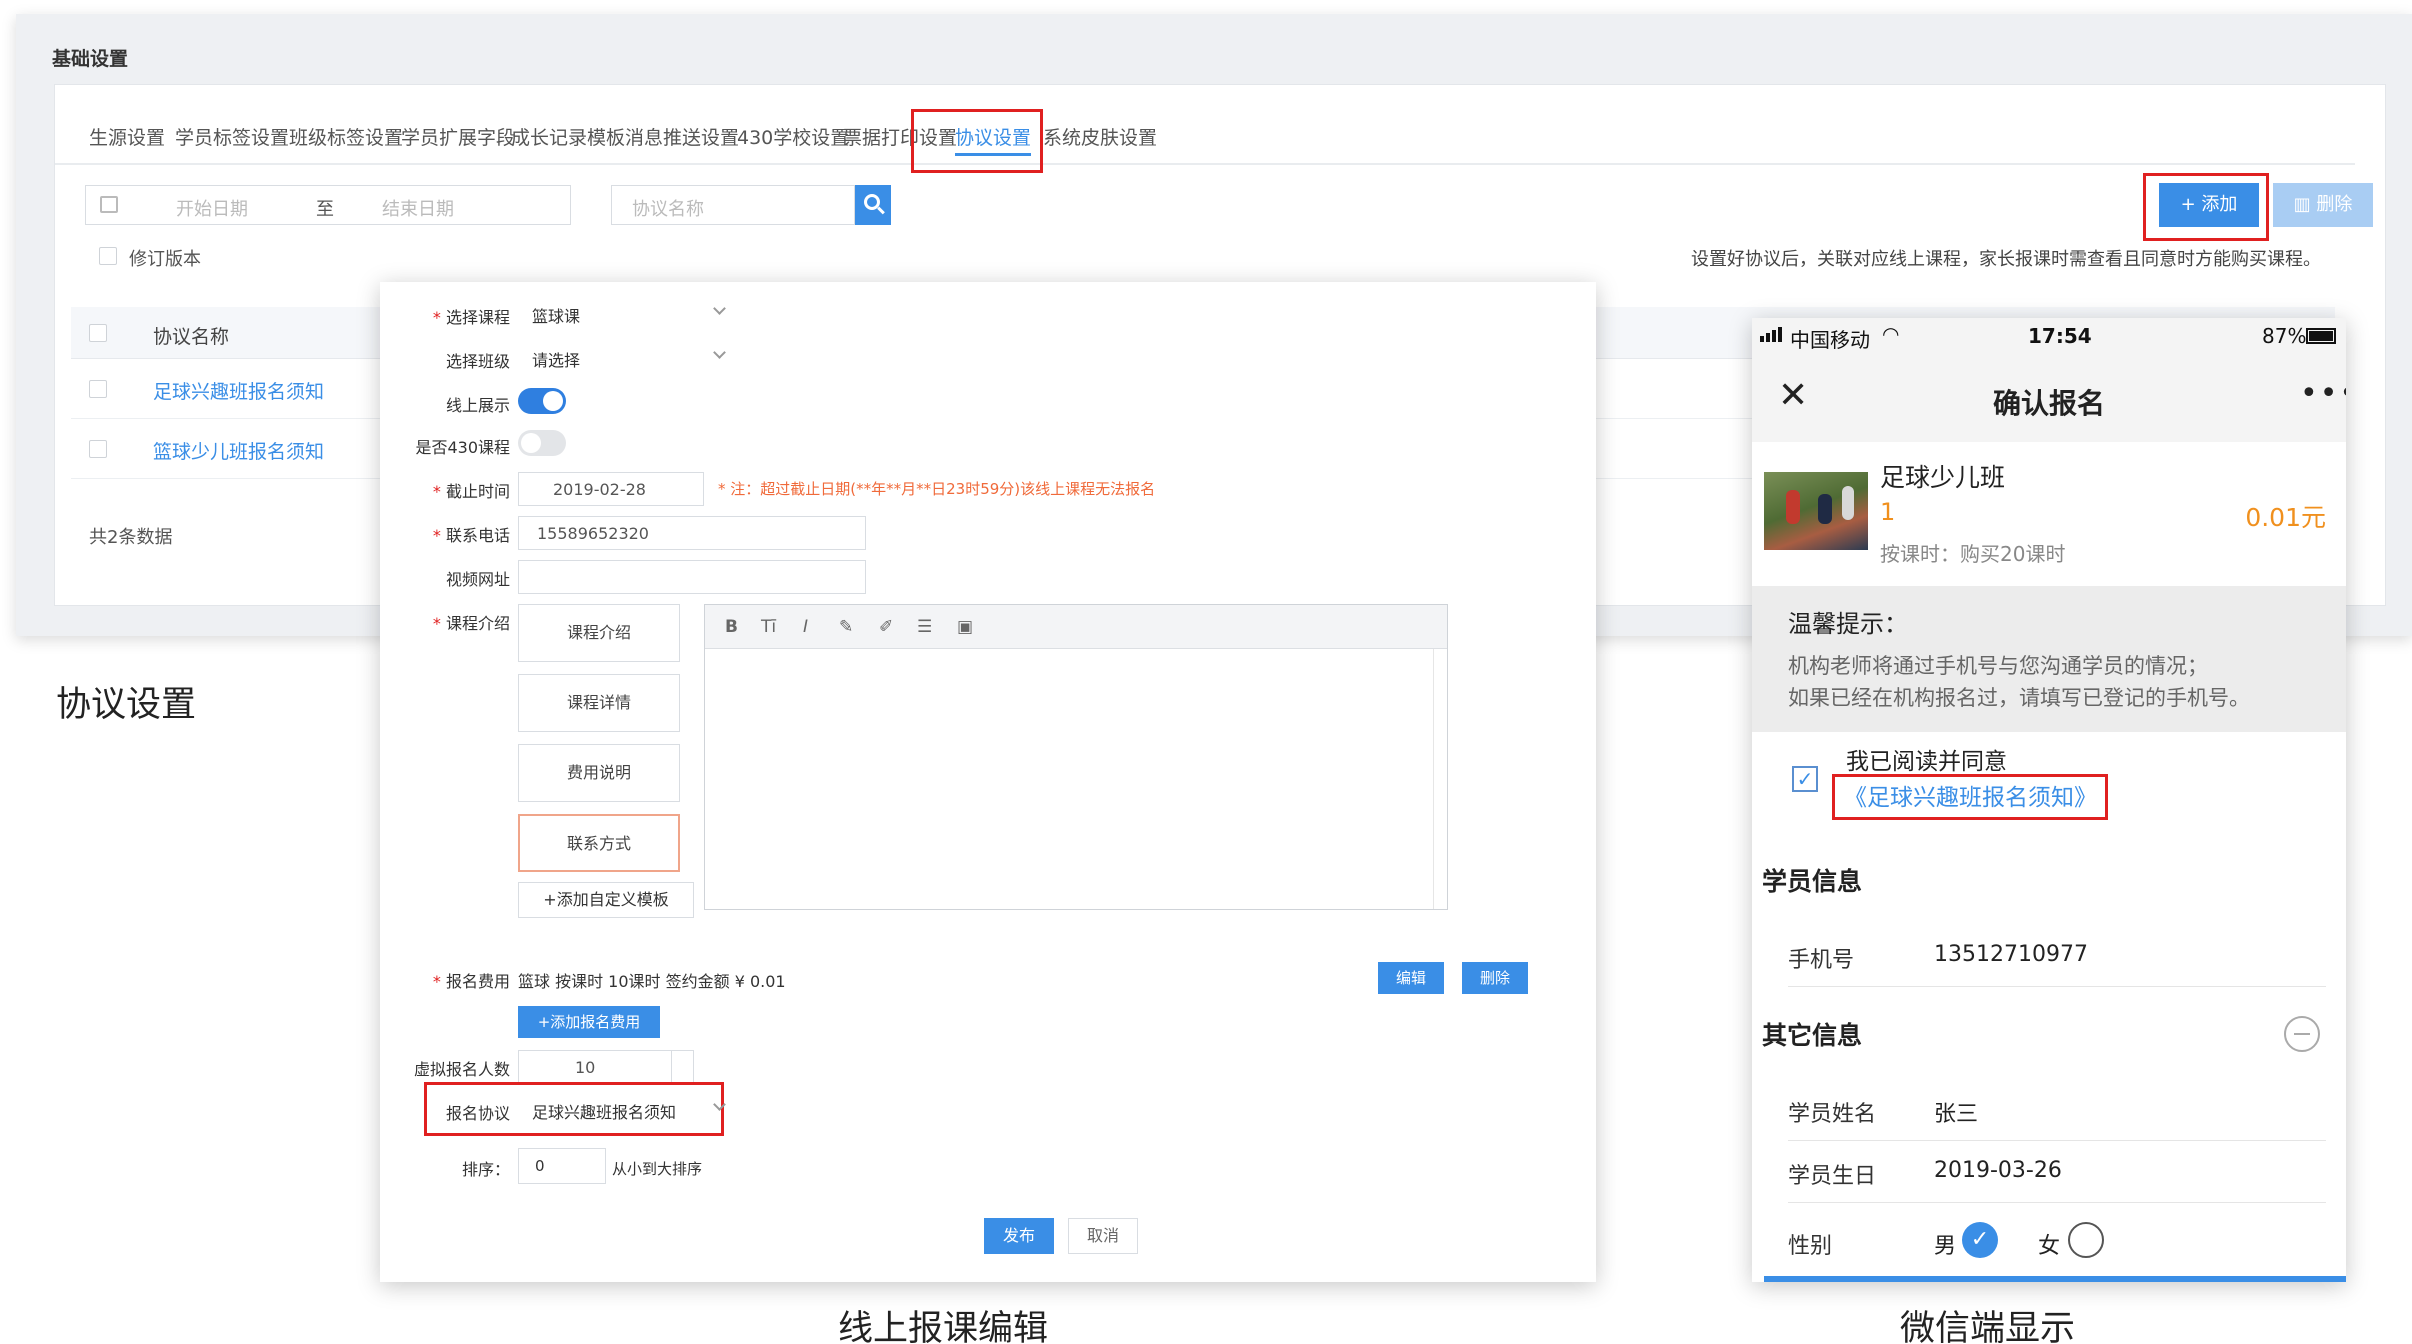 The image size is (2412, 1344). What do you see at coordinates (873, 205) in the screenshot?
I see `search-button` at bounding box center [873, 205].